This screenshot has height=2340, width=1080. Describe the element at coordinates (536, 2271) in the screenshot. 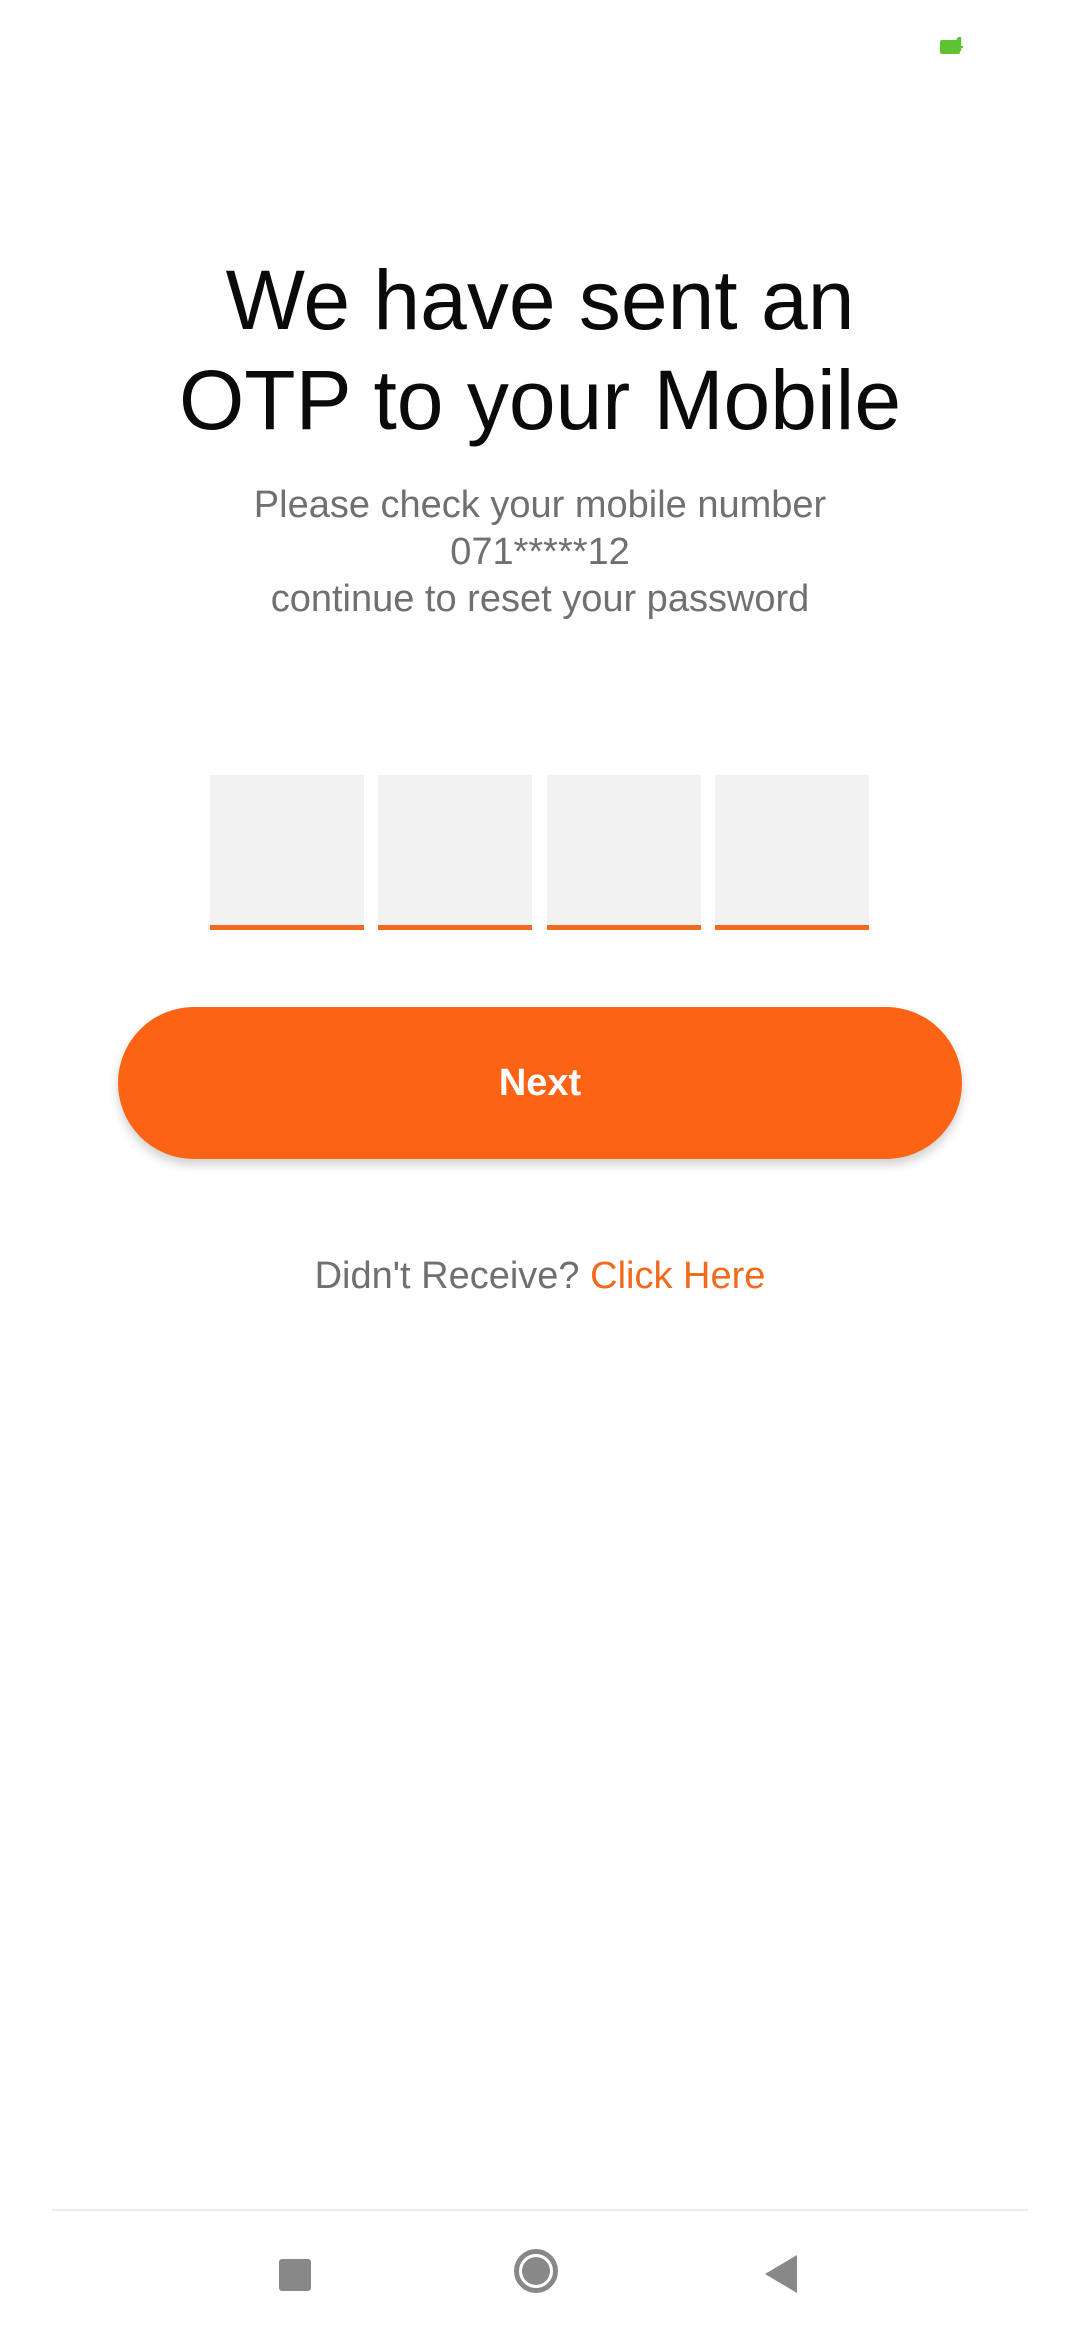

I see `home-icon-center` at that location.